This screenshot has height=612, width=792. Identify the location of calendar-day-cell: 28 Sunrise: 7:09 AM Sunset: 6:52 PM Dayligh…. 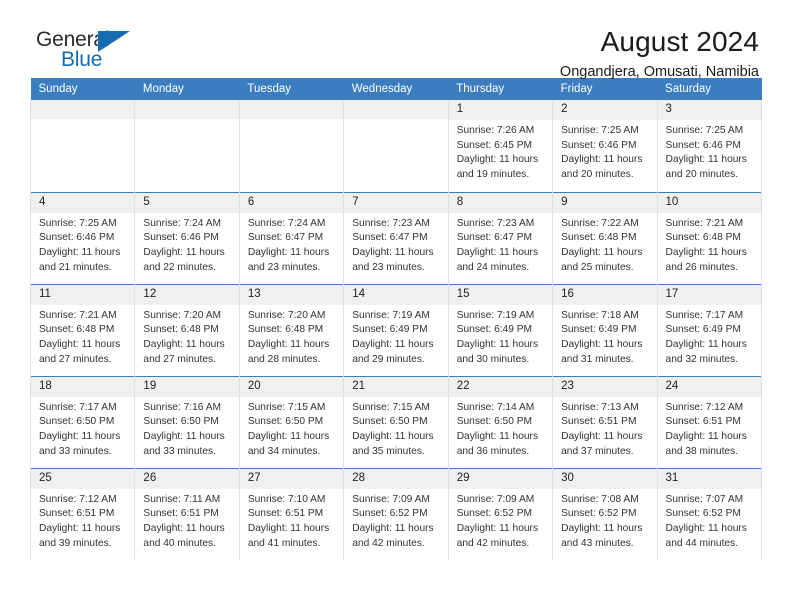
(396, 513).